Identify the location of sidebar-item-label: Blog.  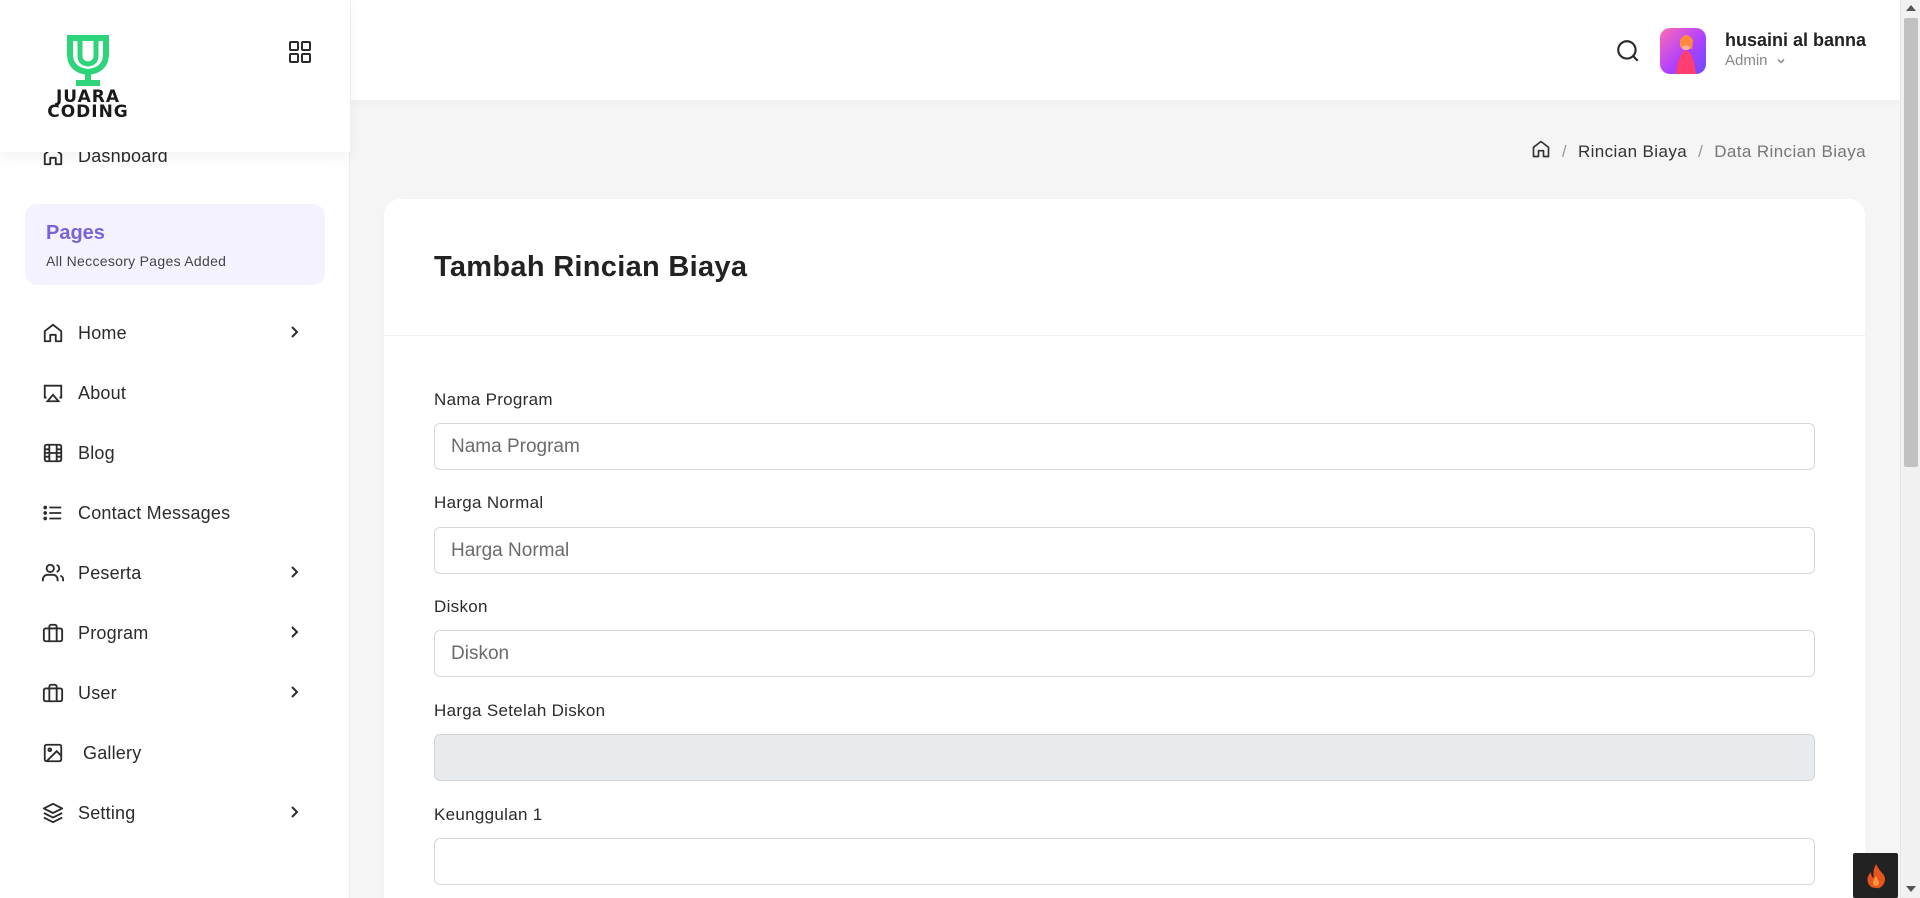
(96, 452).